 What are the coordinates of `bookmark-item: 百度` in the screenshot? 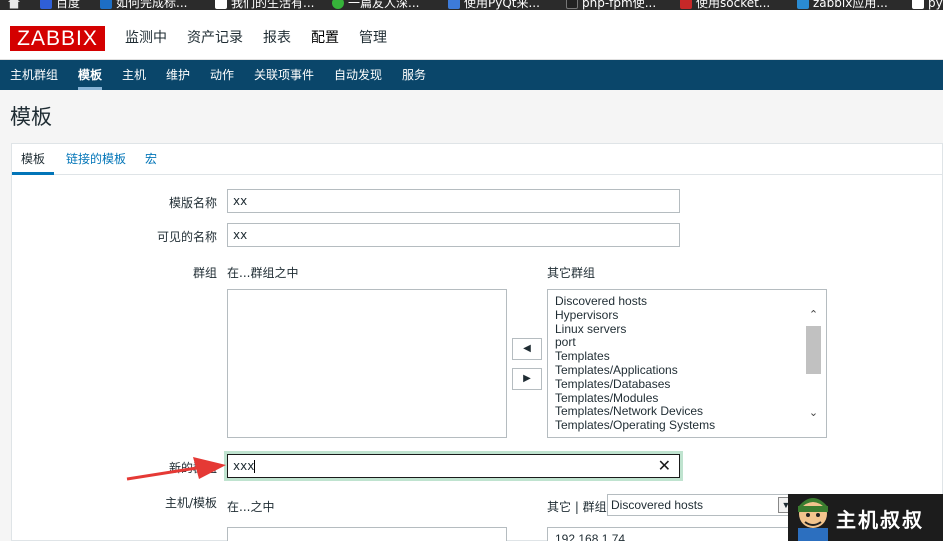 It's located at (60, 5).